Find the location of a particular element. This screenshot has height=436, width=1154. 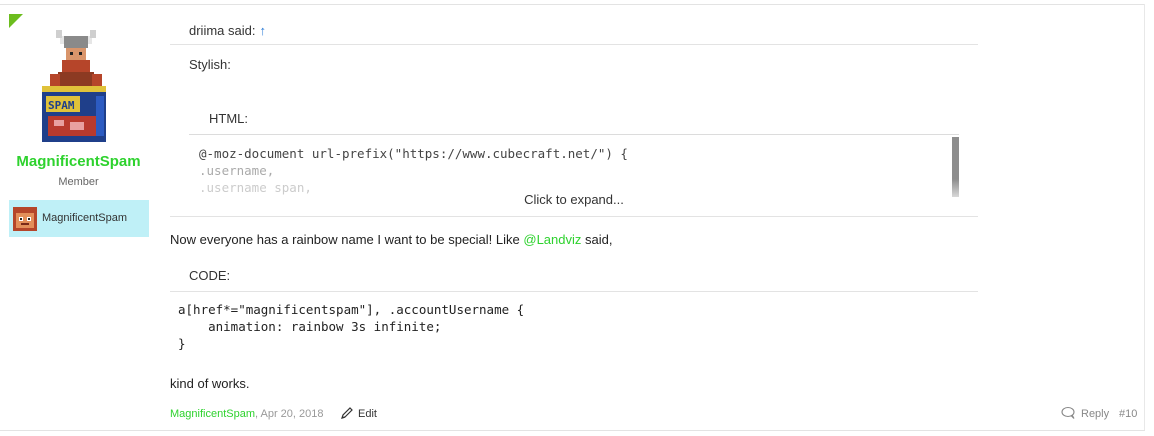

quote-author-said: driima said: is located at coordinates (222, 30).